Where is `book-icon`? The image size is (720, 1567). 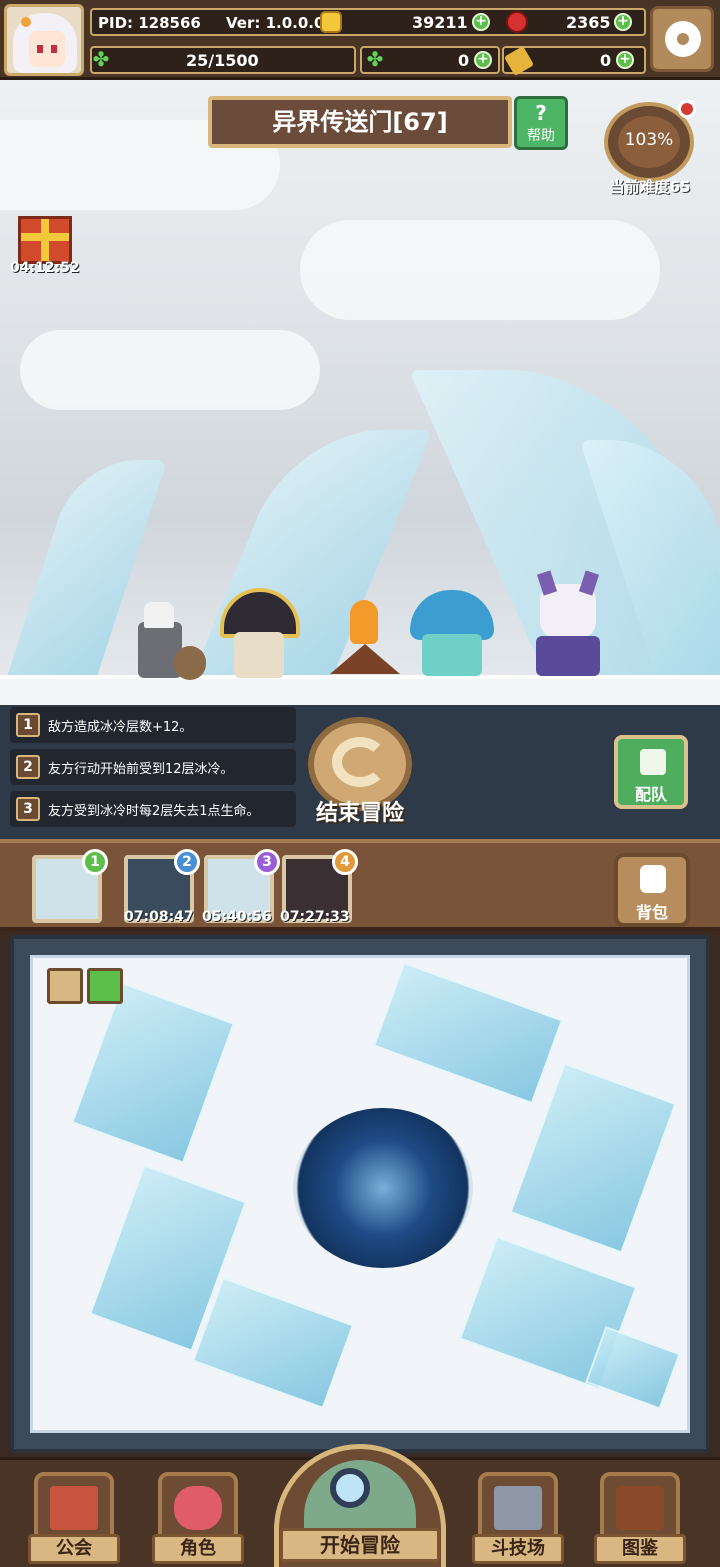 book-icon is located at coordinates (640, 1508).